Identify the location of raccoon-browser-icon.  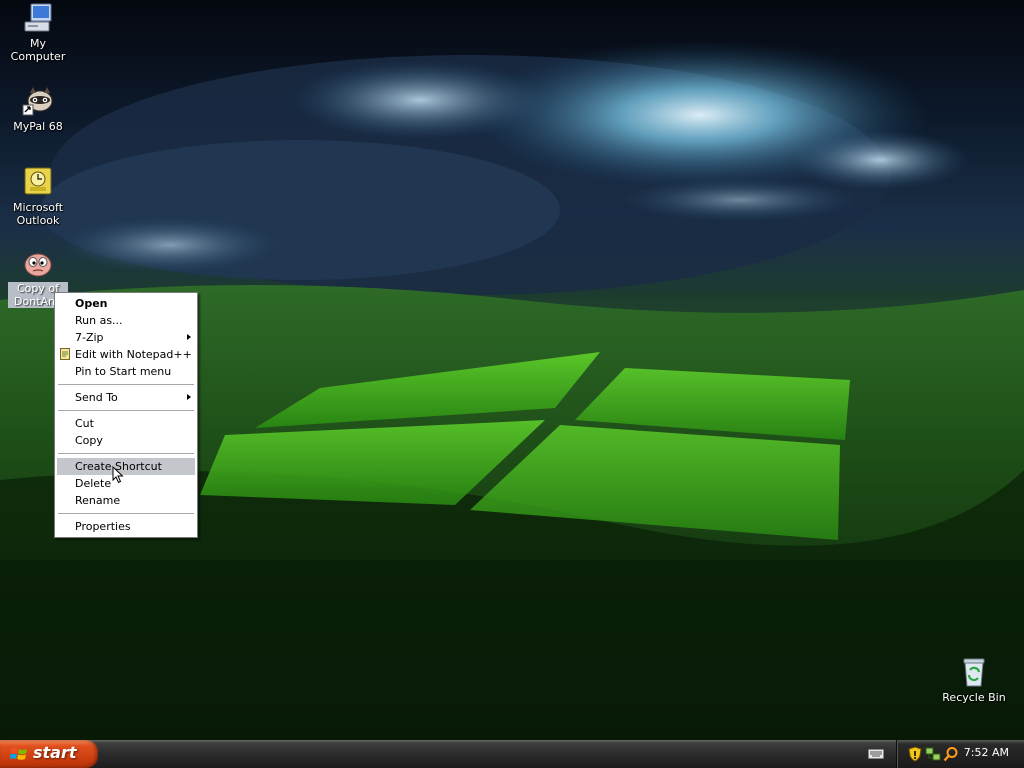
(38, 101).